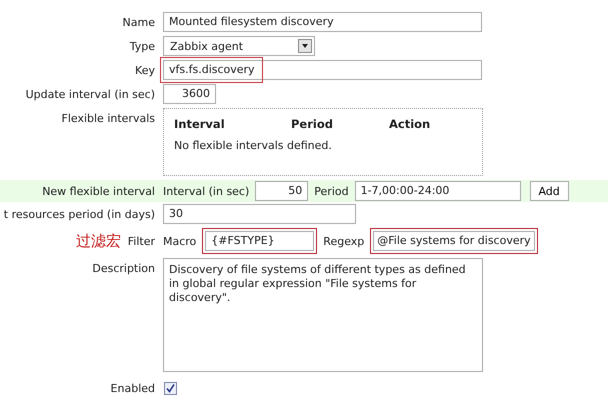 Image resolution: width=608 pixels, height=406 pixels. Describe the element at coordinates (141, 46) in the screenshot. I see `field-label: Type` at that location.